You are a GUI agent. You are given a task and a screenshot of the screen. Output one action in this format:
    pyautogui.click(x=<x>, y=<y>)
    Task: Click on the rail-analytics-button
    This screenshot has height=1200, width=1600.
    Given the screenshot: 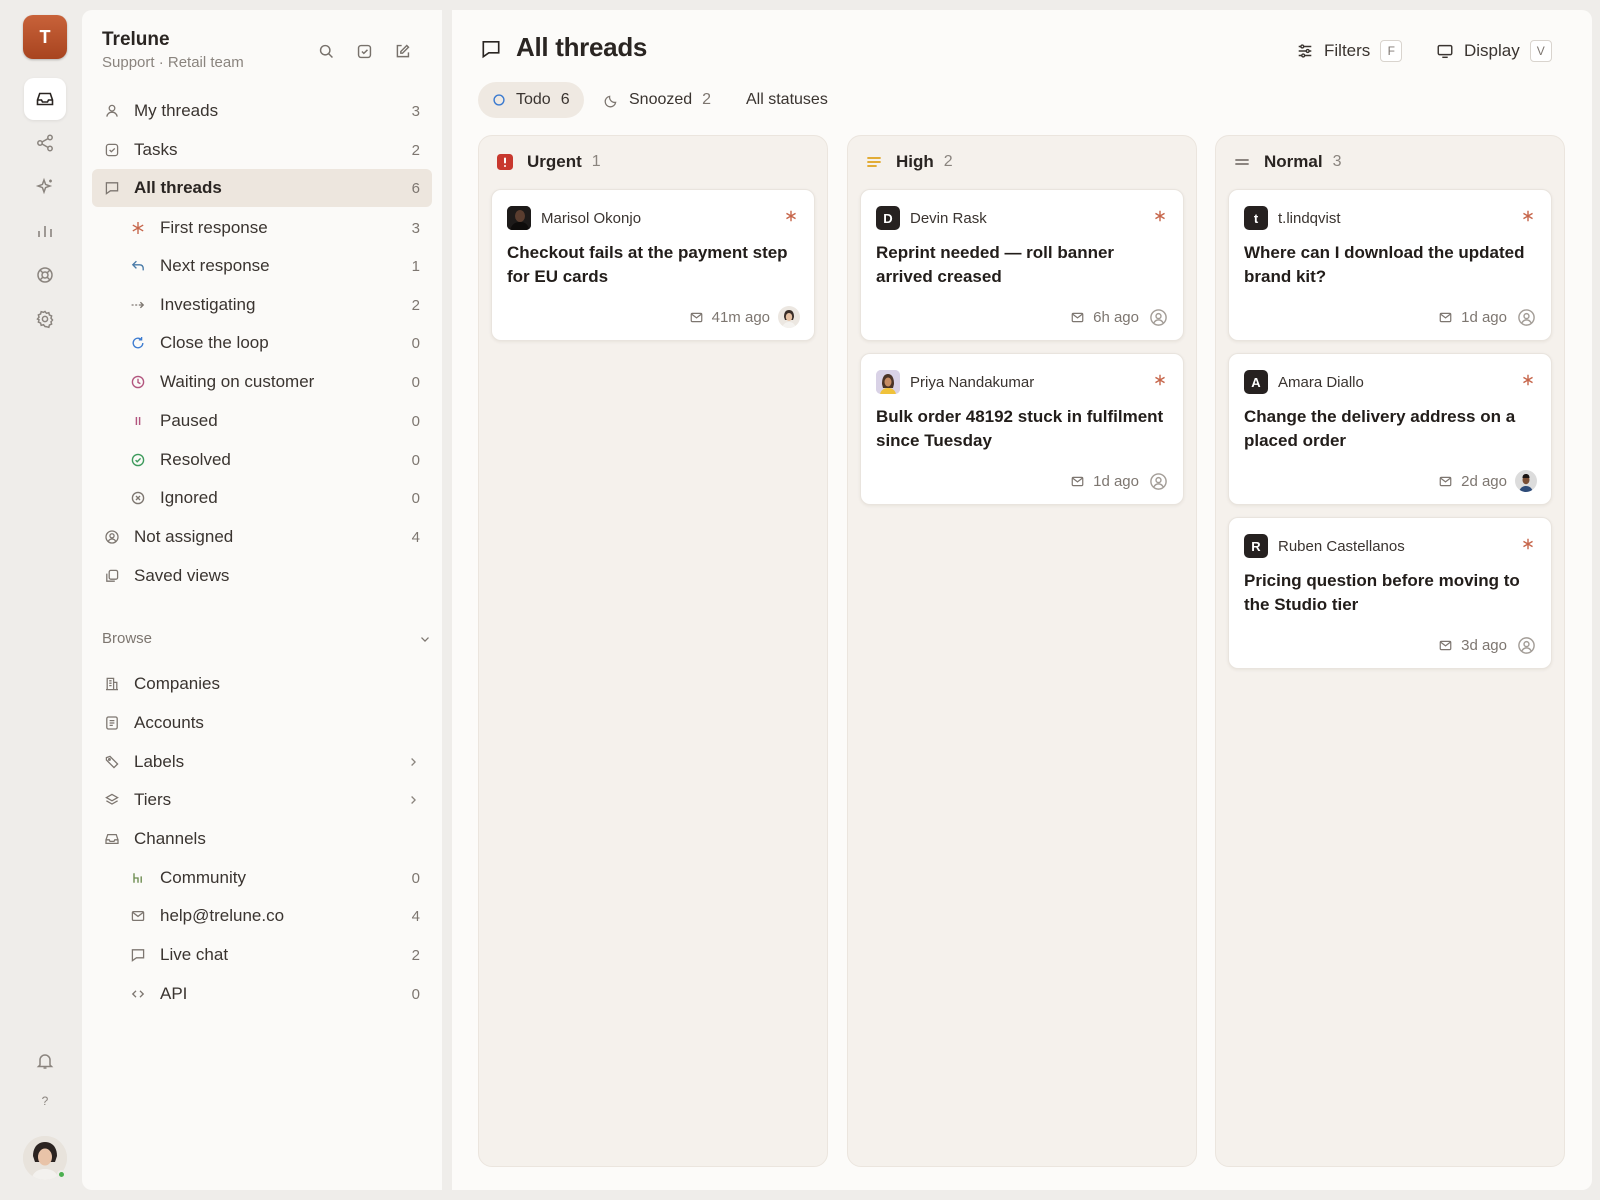 What is the action you would take?
    pyautogui.click(x=45, y=231)
    